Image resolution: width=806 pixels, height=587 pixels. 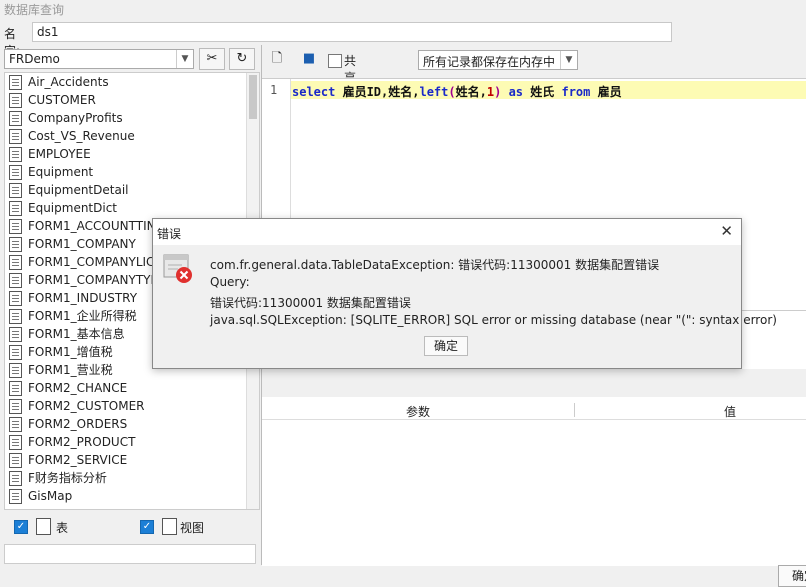 What do you see at coordinates (147, 527) in the screenshot?
I see `view-checkbox: ✓` at bounding box center [147, 527].